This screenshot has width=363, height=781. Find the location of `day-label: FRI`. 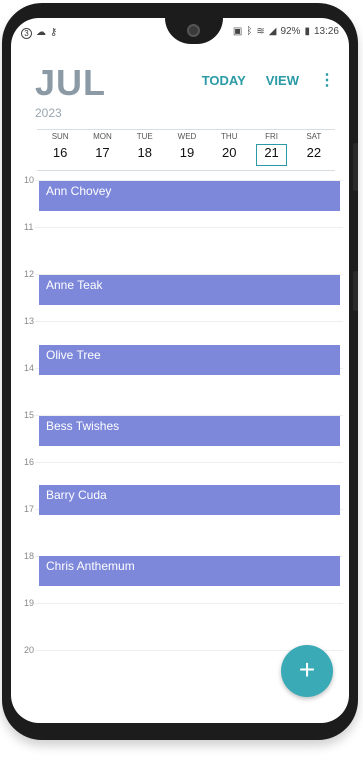

day-label: FRI is located at coordinates (271, 136).